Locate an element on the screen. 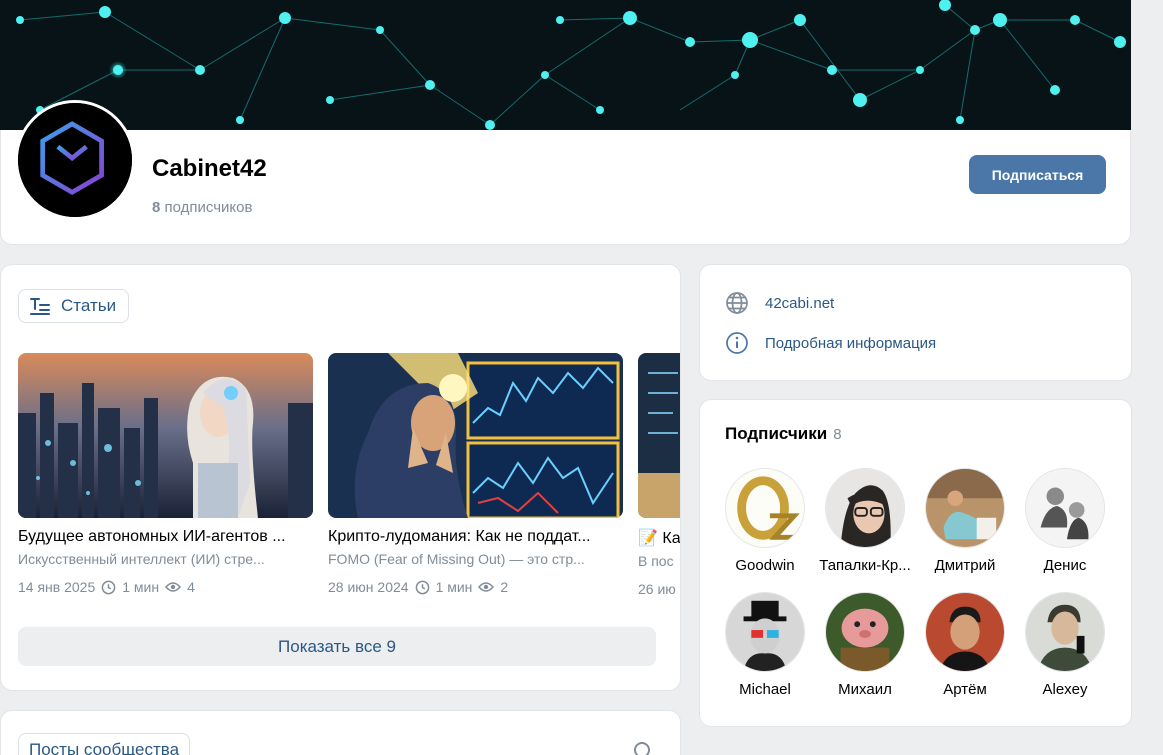 Image resolution: width=1163 pixels, height=755 pixels. follower-item: Alexey is located at coordinates (1065, 645).